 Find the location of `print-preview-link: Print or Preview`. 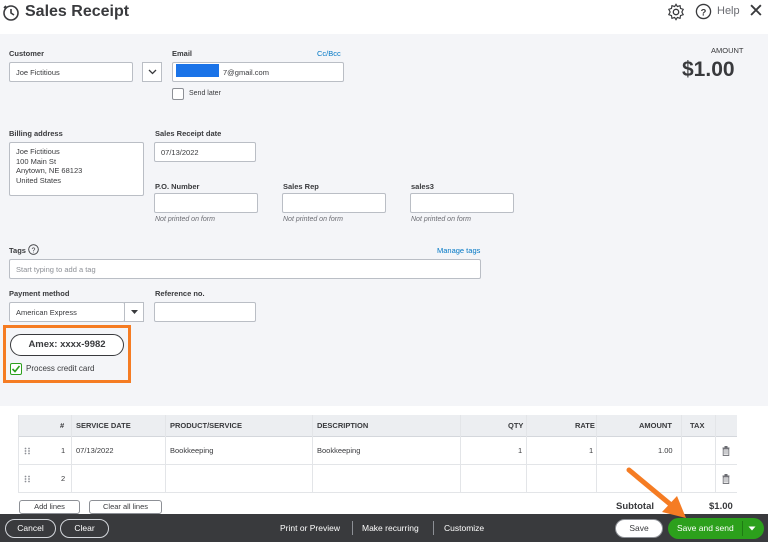

print-preview-link: Print or Preview is located at coordinates (310, 528).